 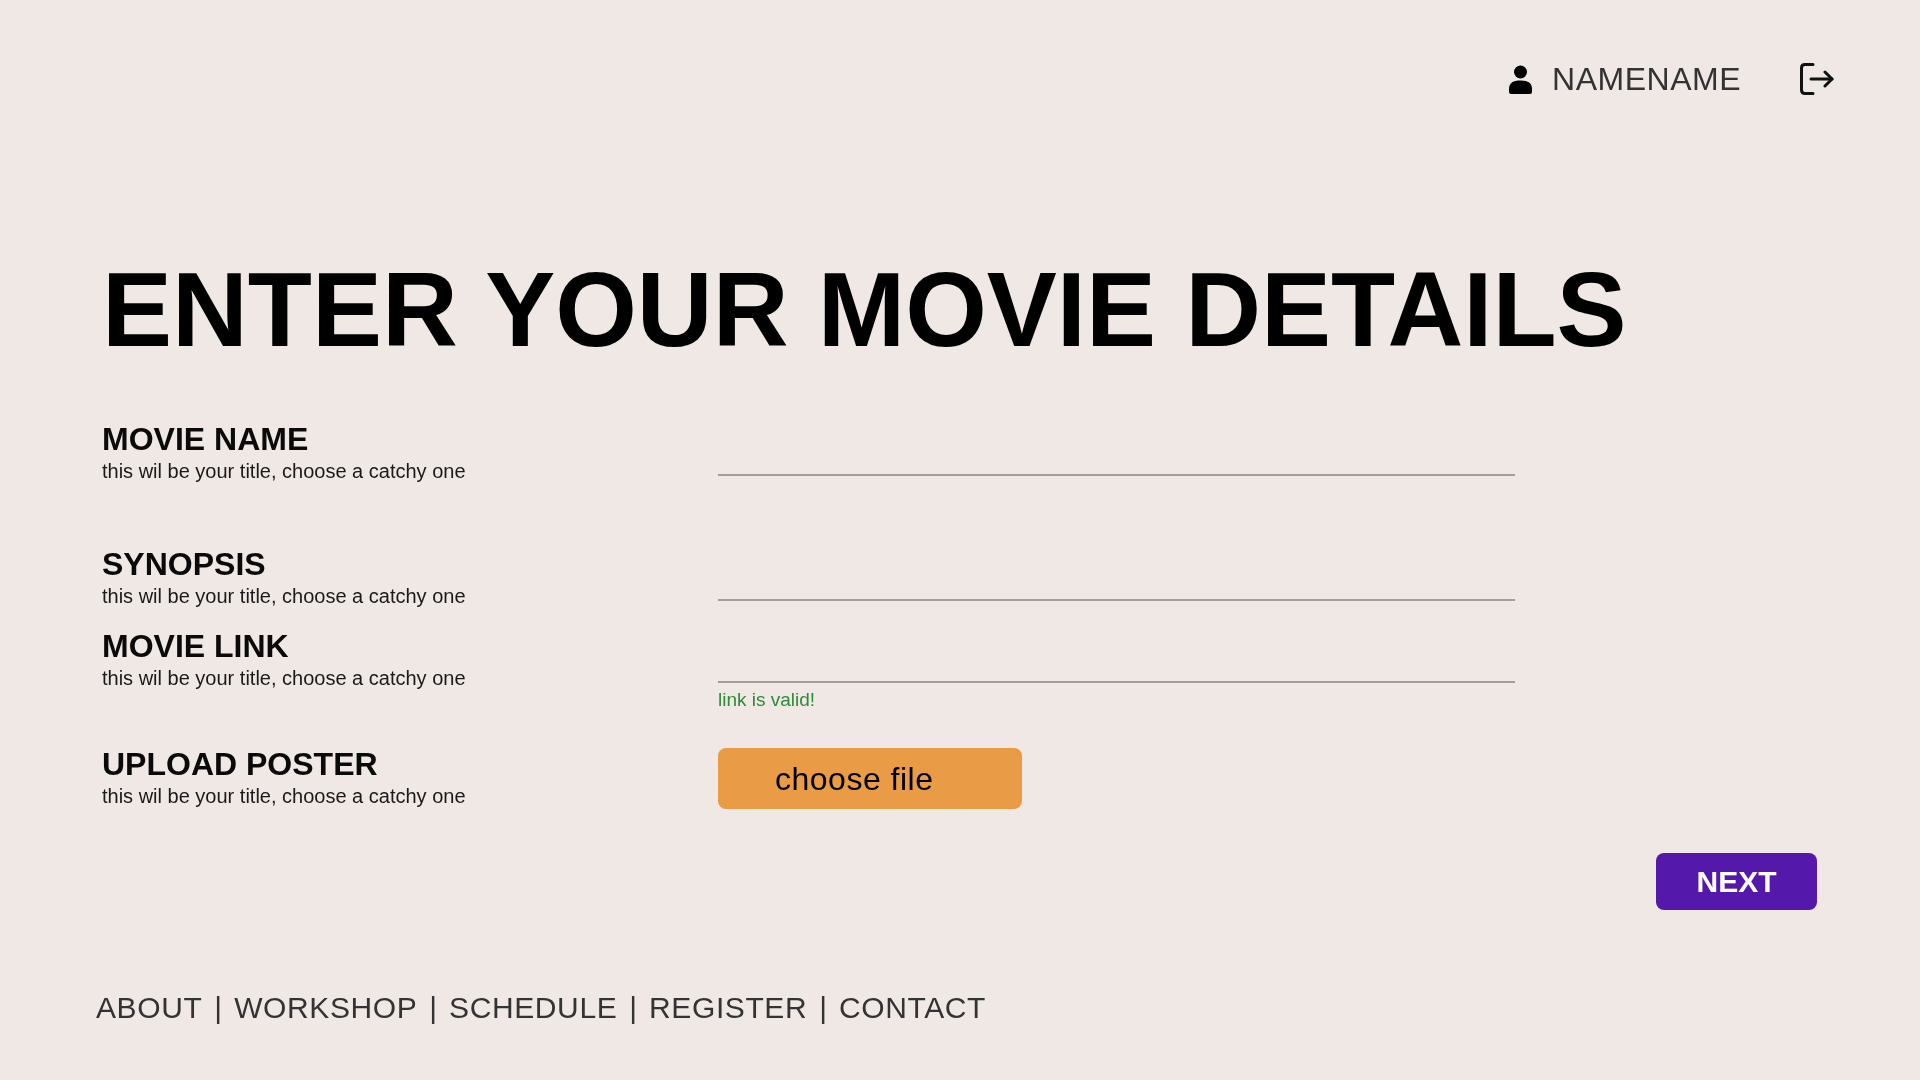 What do you see at coordinates (870, 778) in the screenshot?
I see `choose-file-button: choose file` at bounding box center [870, 778].